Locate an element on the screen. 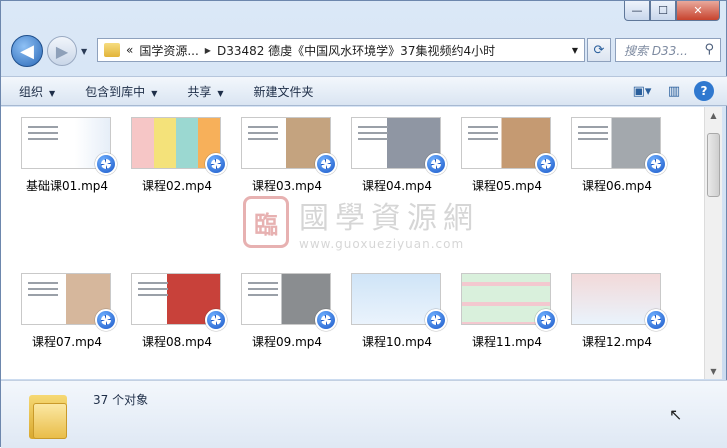  file-name: 课程07.mp4 is located at coordinates (67, 342).